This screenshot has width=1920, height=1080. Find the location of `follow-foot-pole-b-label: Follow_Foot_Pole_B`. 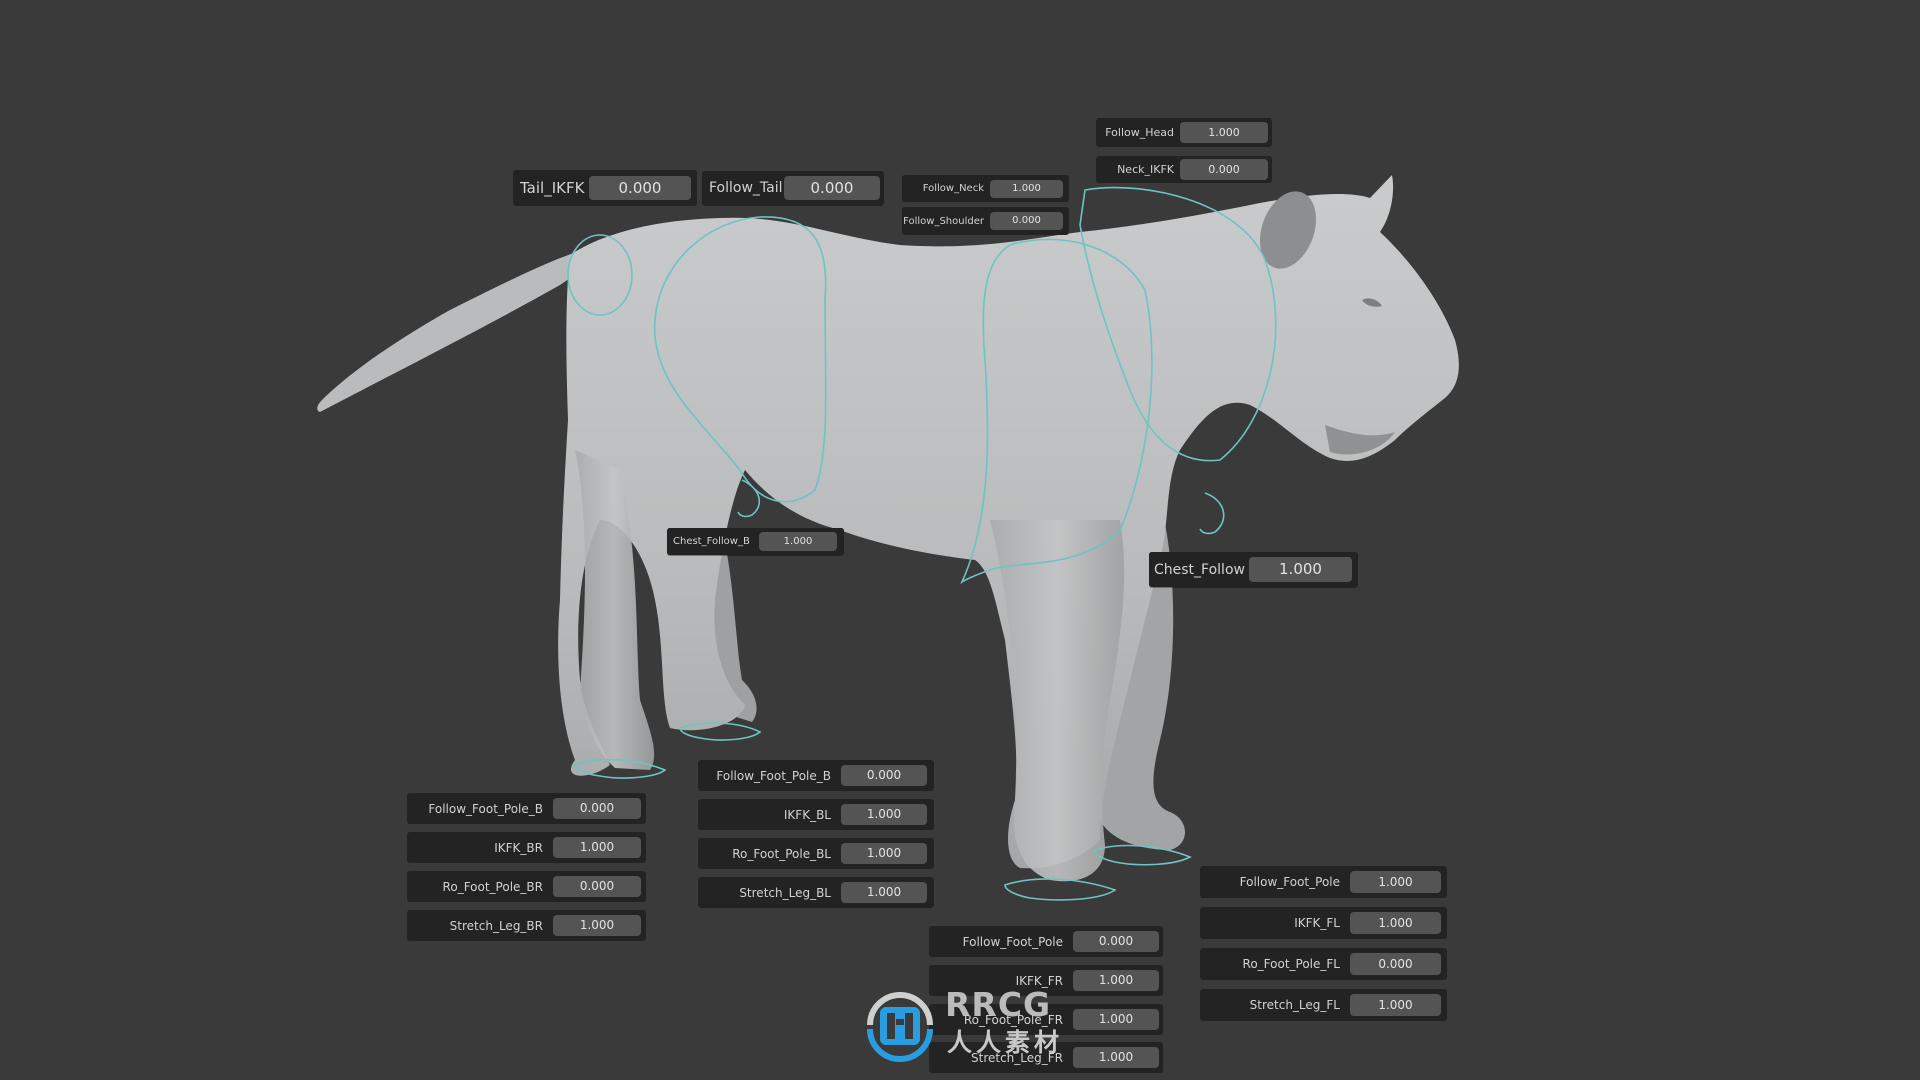

follow-foot-pole-b-label: Follow_Foot_Pole_B is located at coordinates (485, 808).